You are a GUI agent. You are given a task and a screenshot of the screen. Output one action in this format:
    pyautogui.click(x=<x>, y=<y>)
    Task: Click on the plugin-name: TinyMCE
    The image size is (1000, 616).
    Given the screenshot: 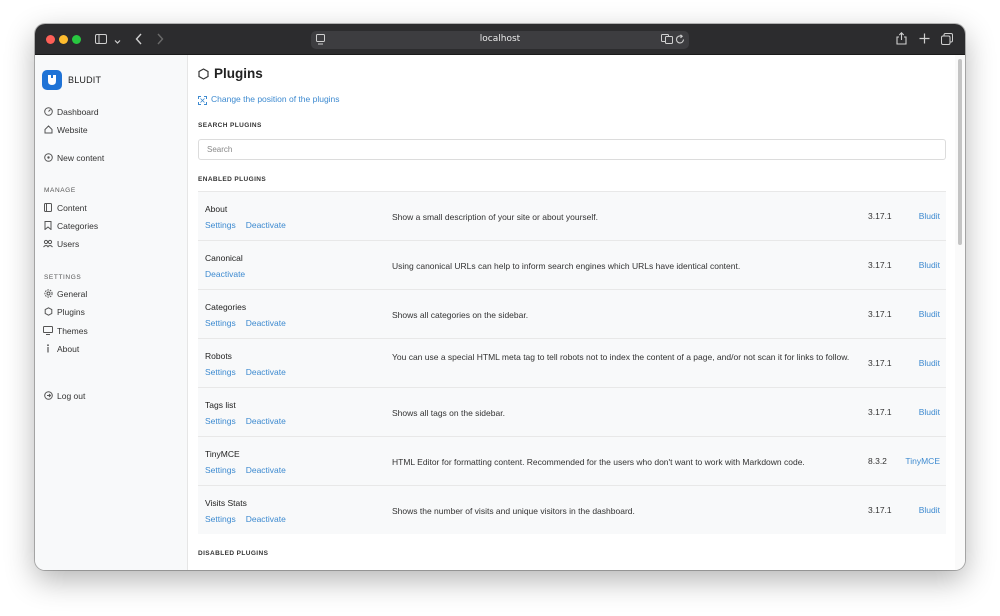 What is the action you would take?
    pyautogui.click(x=222, y=454)
    